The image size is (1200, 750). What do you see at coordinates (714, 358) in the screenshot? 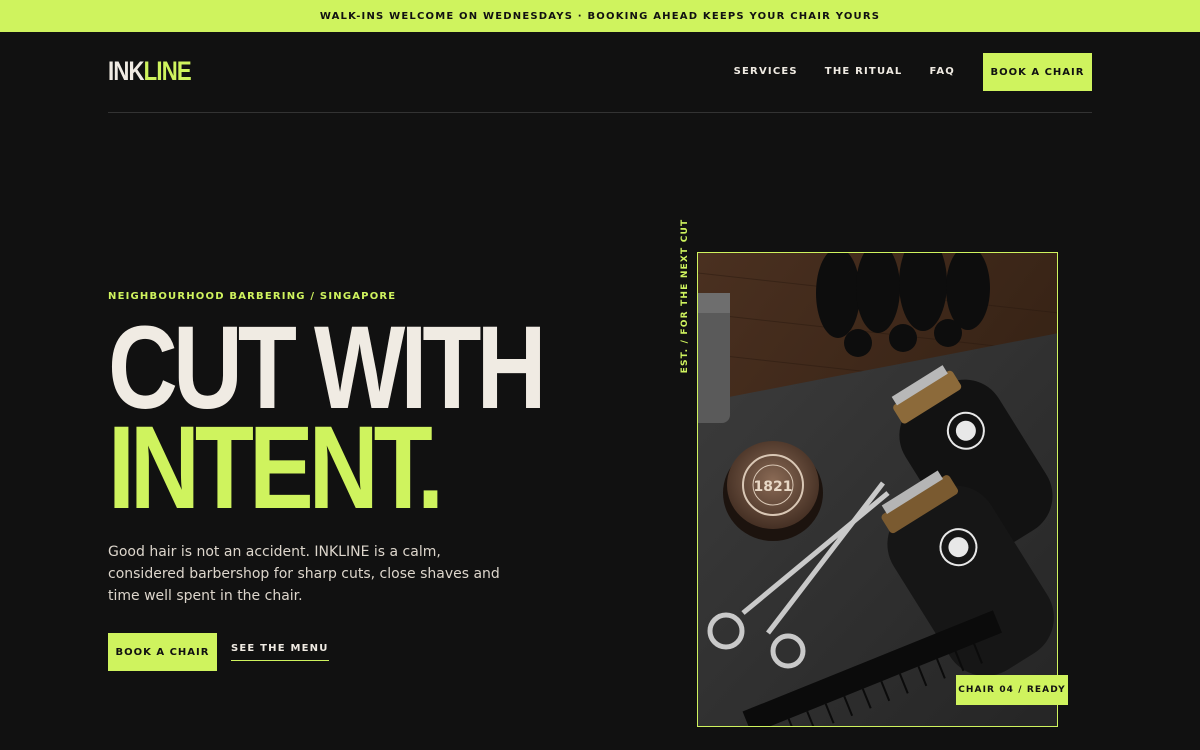
I see `bottle-icon` at bounding box center [714, 358].